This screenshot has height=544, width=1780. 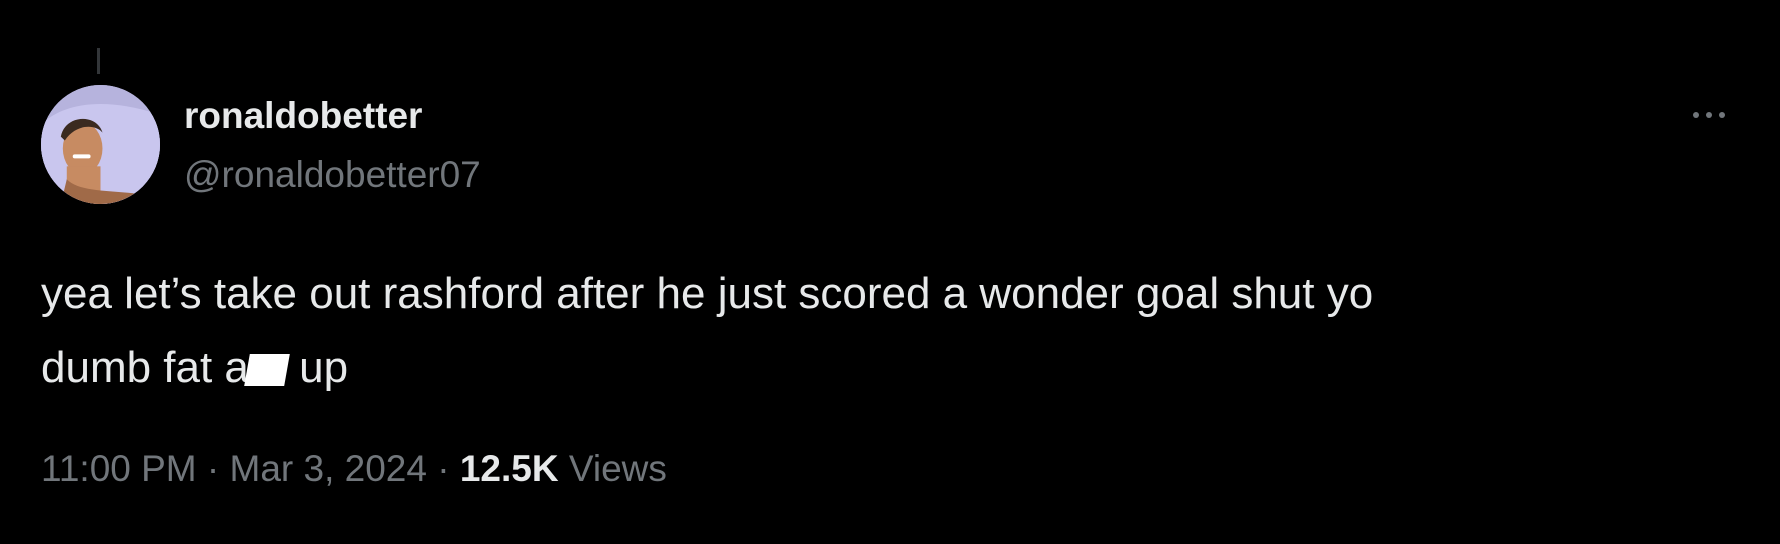 I want to click on tweet-metadata: 11:00 PM · Mar 3, 2024 · 12.5K Views, so click(x=354, y=469).